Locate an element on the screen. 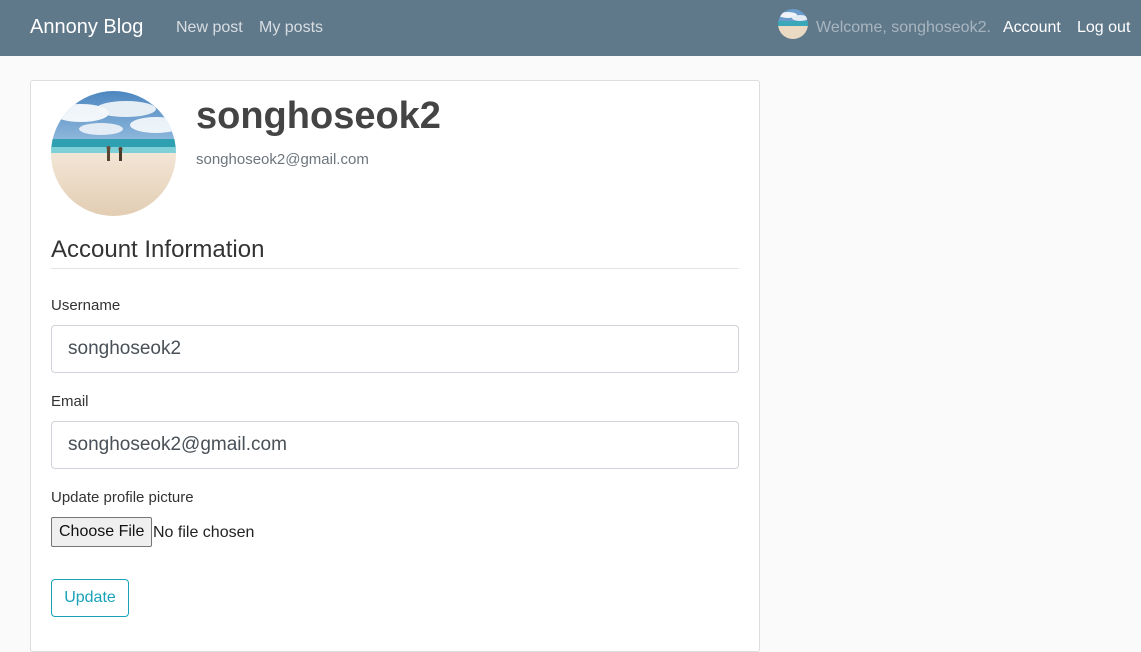  choose-file-button: Choose File is located at coordinates (102, 532).